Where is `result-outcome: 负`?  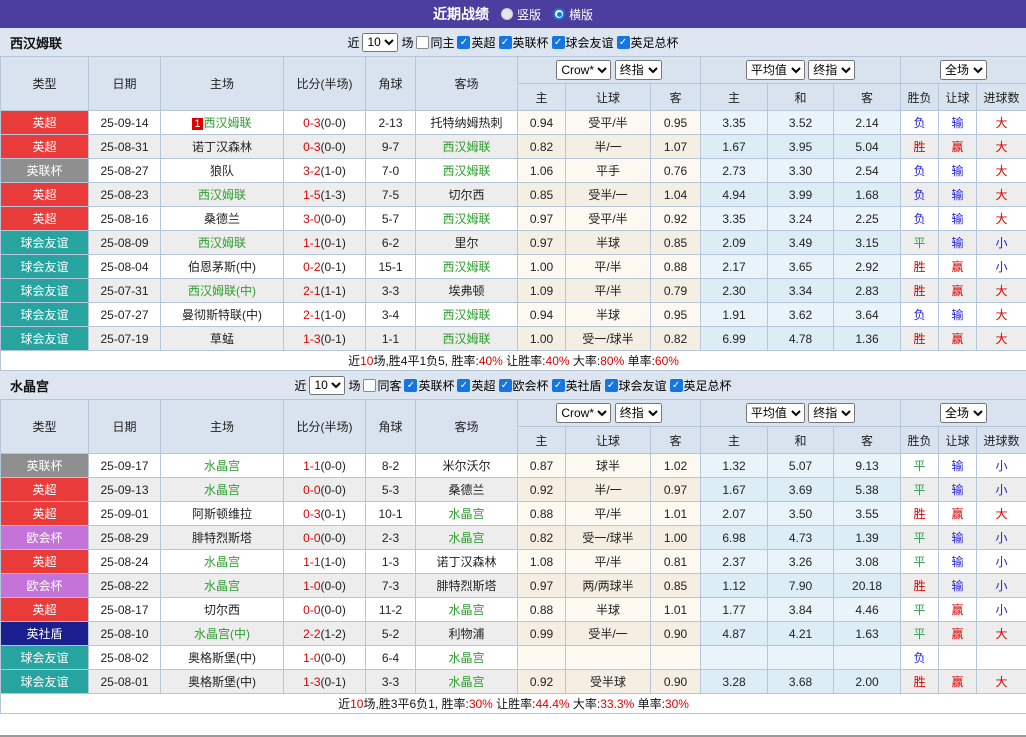
result-outcome: 负 is located at coordinates (920, 218).